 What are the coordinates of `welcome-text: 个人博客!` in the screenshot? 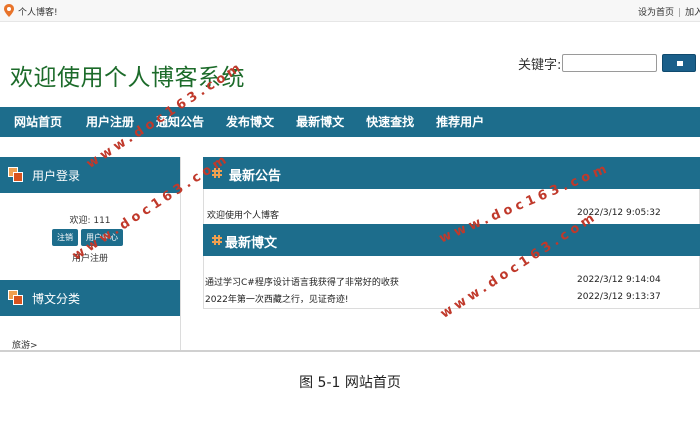 It's located at (38, 13).